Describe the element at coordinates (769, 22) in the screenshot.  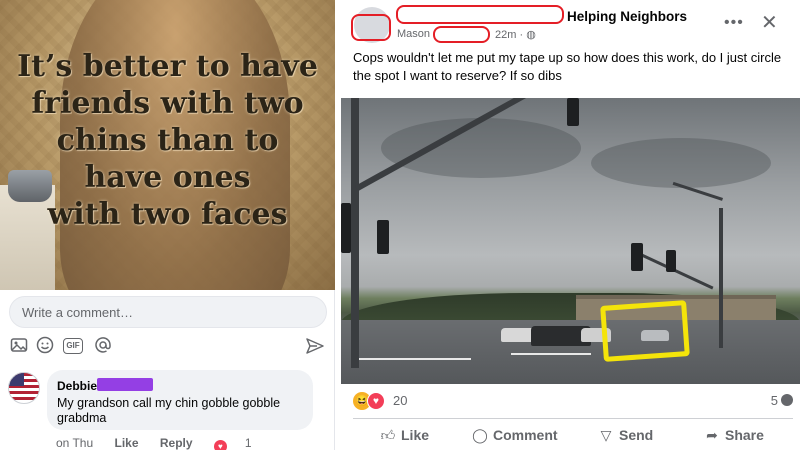
I see `close-icon: ✕` at that location.